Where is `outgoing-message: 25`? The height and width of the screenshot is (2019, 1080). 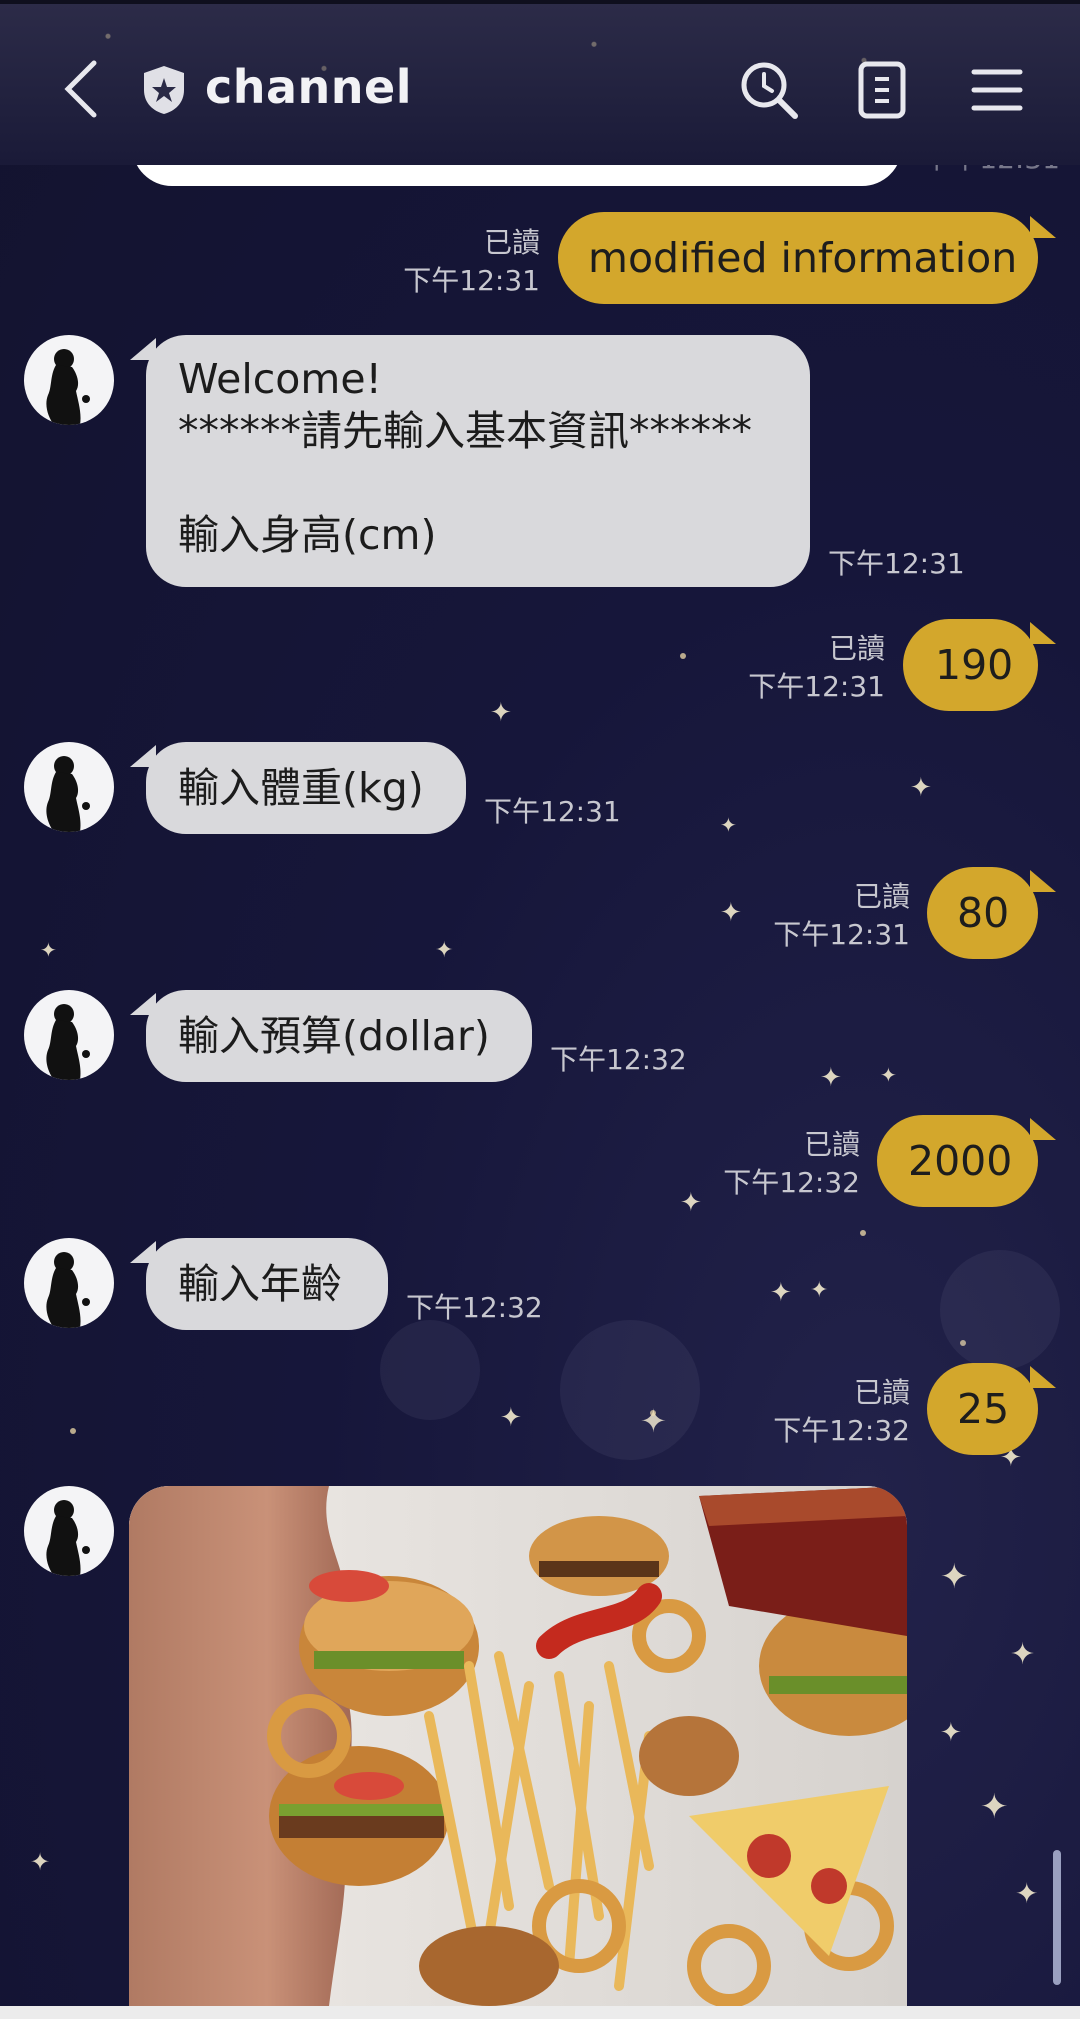 outgoing-message: 25 is located at coordinates (982, 1409).